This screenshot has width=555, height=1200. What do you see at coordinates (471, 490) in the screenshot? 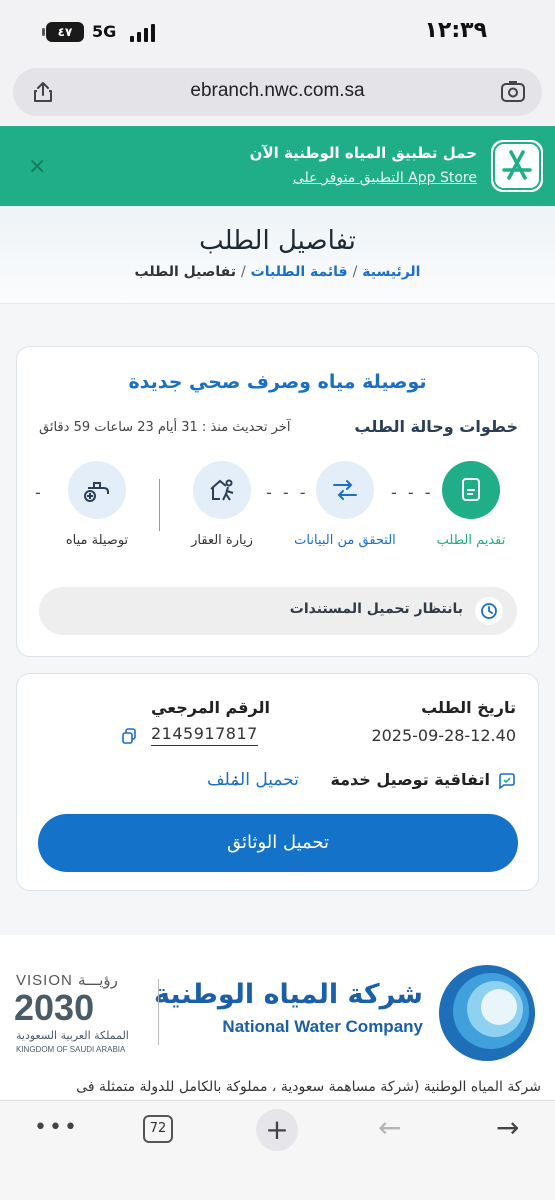
I see `document-icon` at bounding box center [471, 490].